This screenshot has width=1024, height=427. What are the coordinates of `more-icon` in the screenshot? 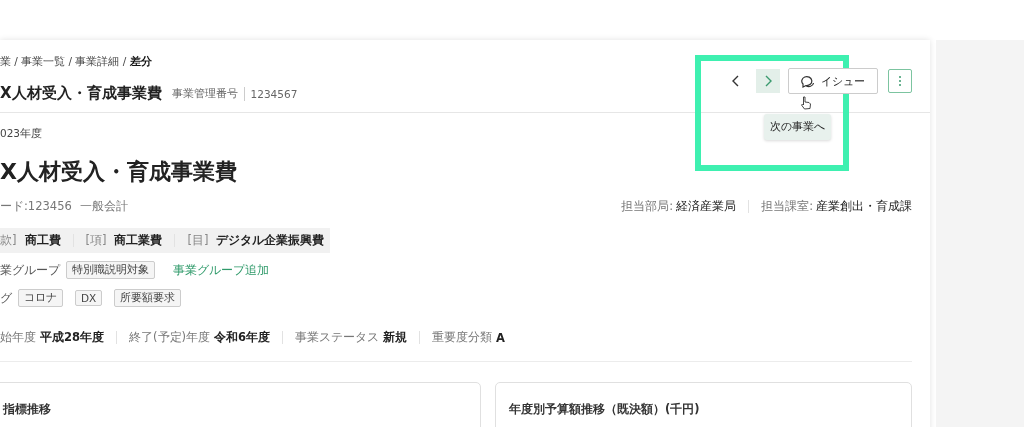 It's located at (900, 81).